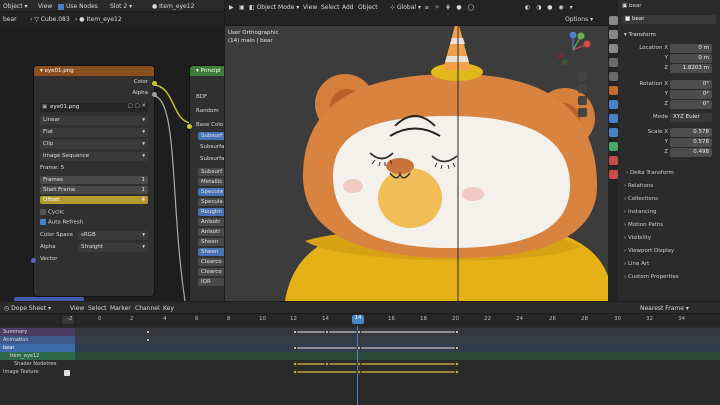  Describe the element at coordinates (50, 19) in the screenshot. I see `breadcrumb-mesh: › ▽ Cube.083` at that location.